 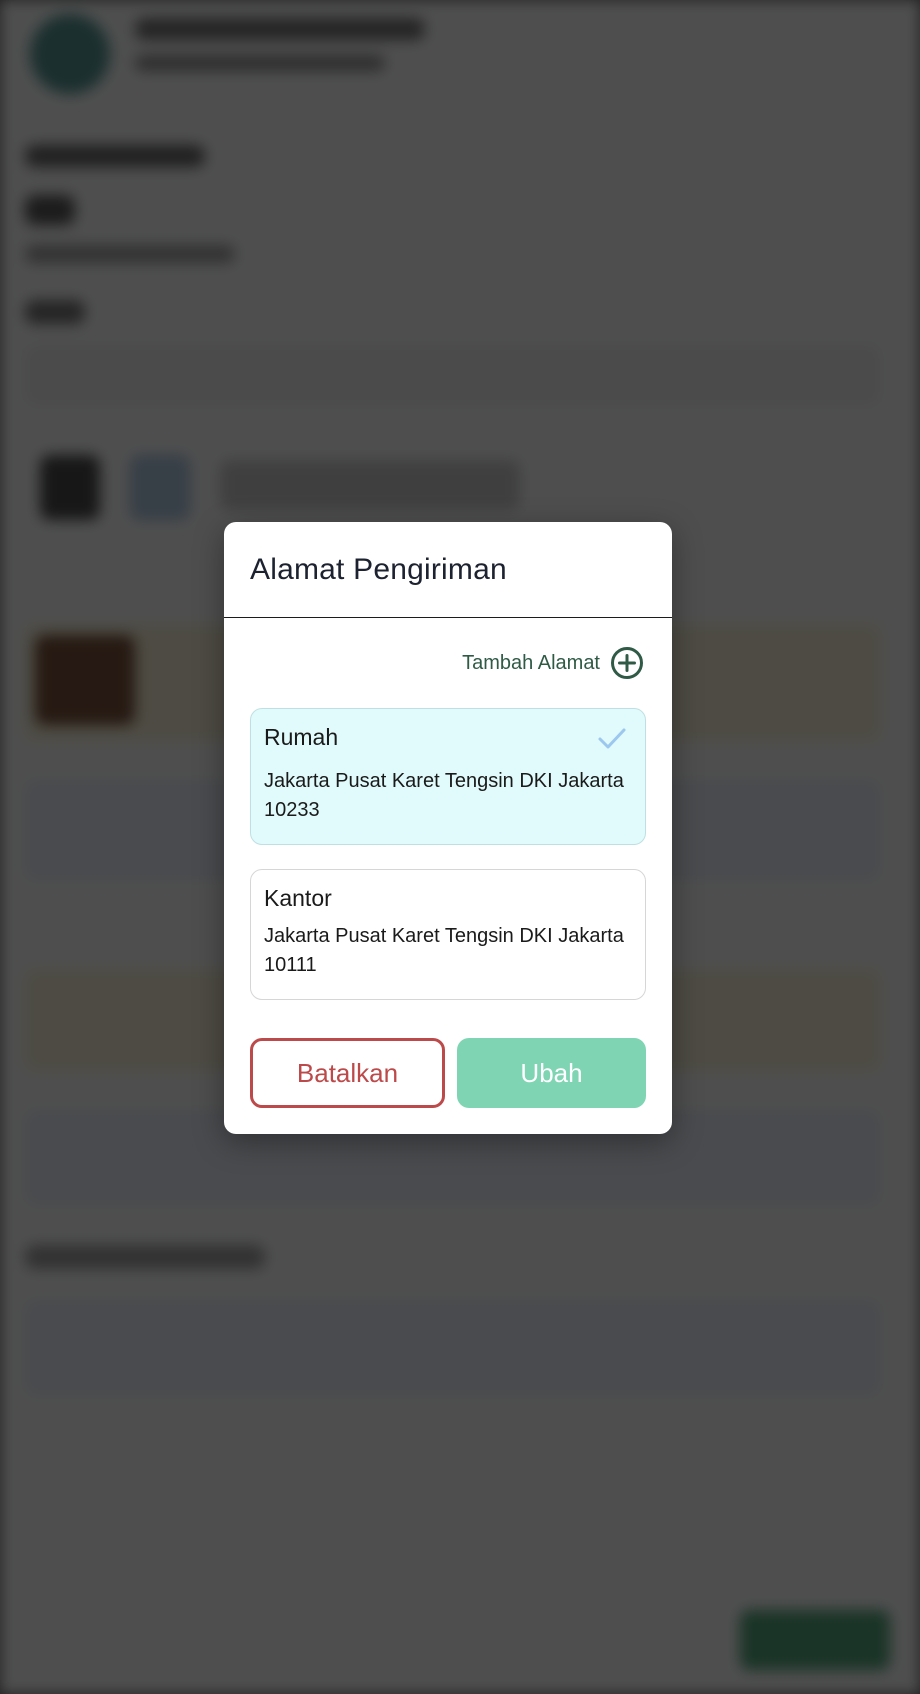 What do you see at coordinates (531, 662) in the screenshot?
I see `add-address-label: Tambah Alamat` at bounding box center [531, 662].